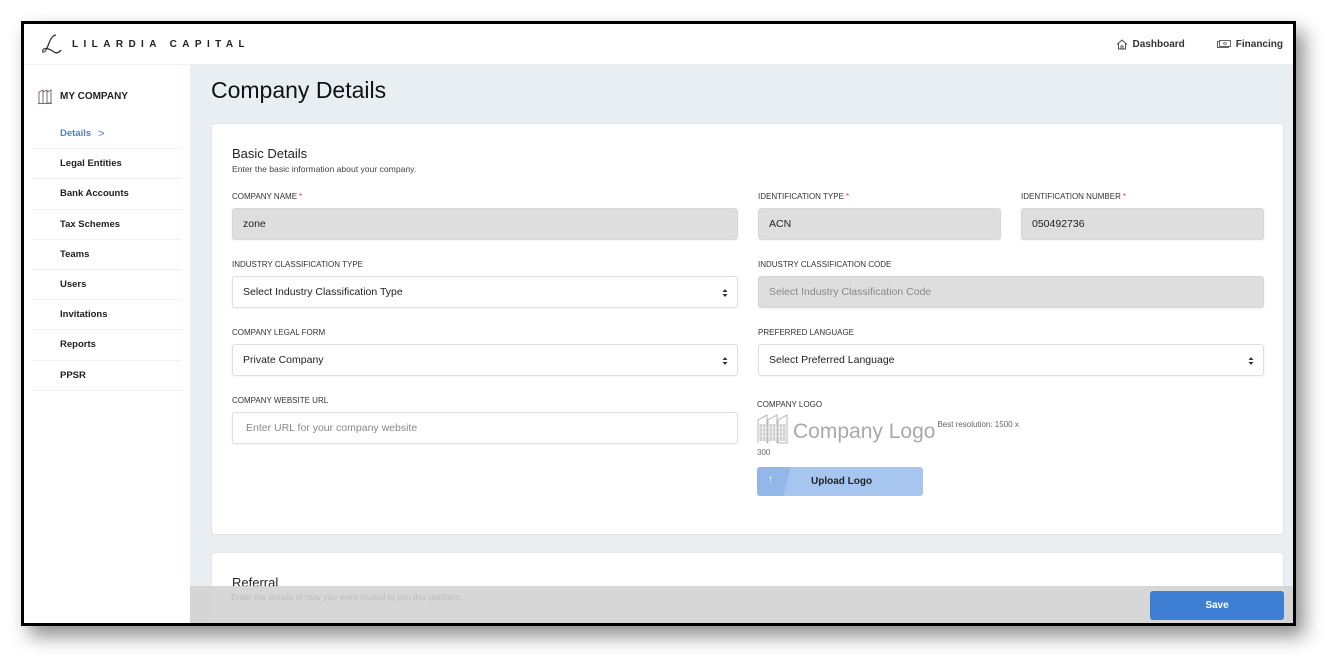 The image size is (1336, 667). I want to click on identification-number-field: IDENTIFICATION NUMBER * 050492736, so click(1142, 216).